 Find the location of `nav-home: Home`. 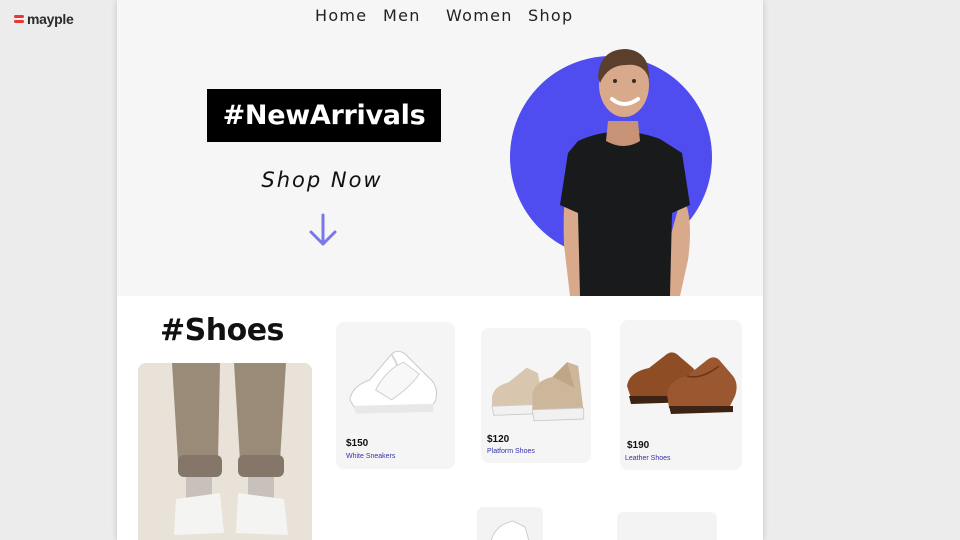

nav-home: Home is located at coordinates (341, 15).